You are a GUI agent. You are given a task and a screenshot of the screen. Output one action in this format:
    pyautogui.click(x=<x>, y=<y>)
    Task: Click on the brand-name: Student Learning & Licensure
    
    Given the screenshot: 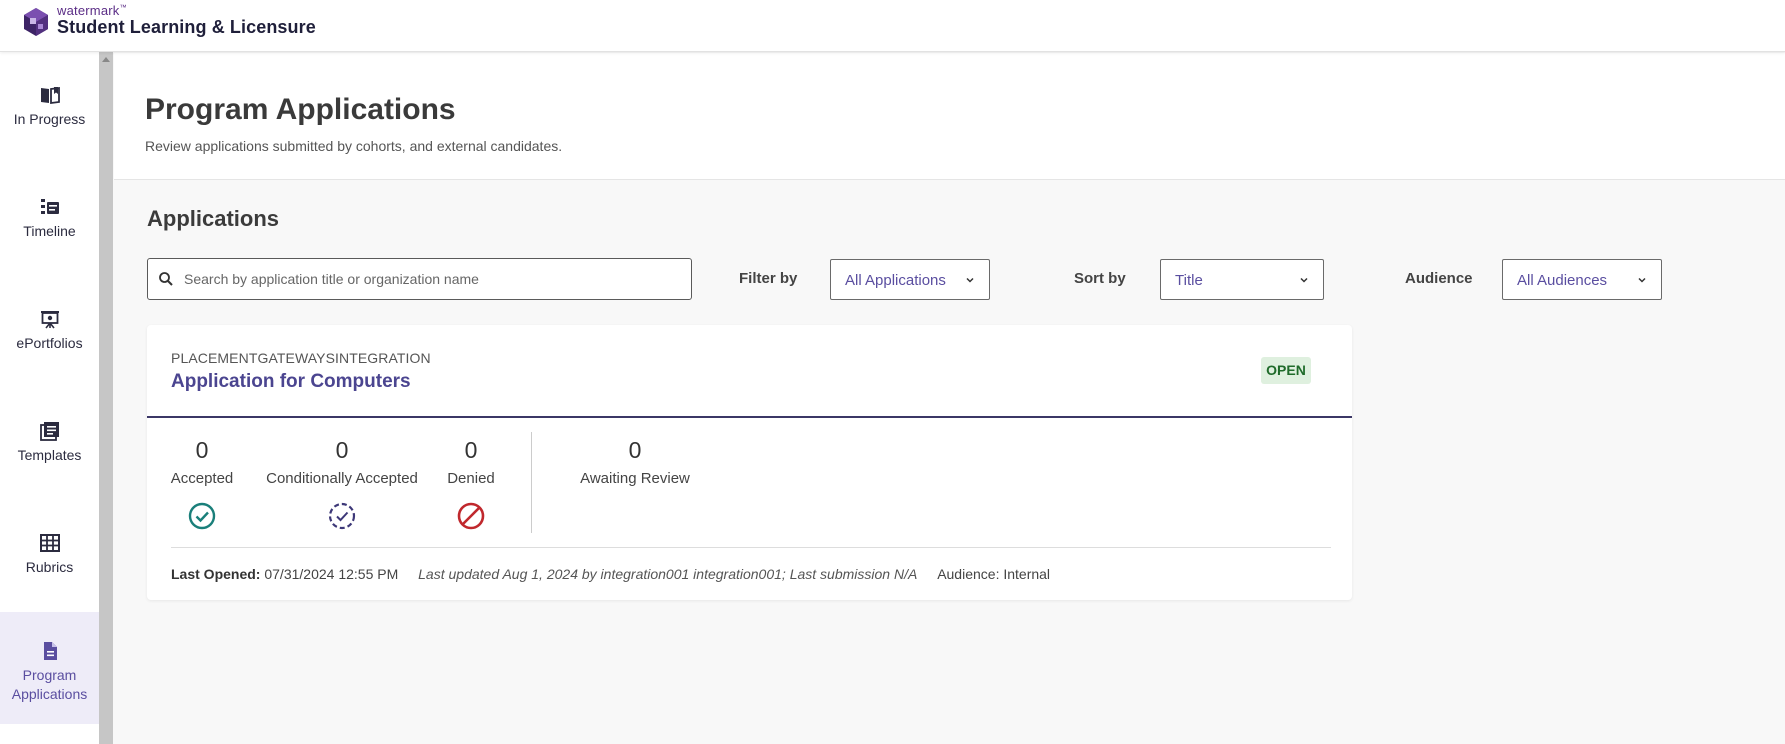 What is the action you would take?
    pyautogui.click(x=186, y=27)
    